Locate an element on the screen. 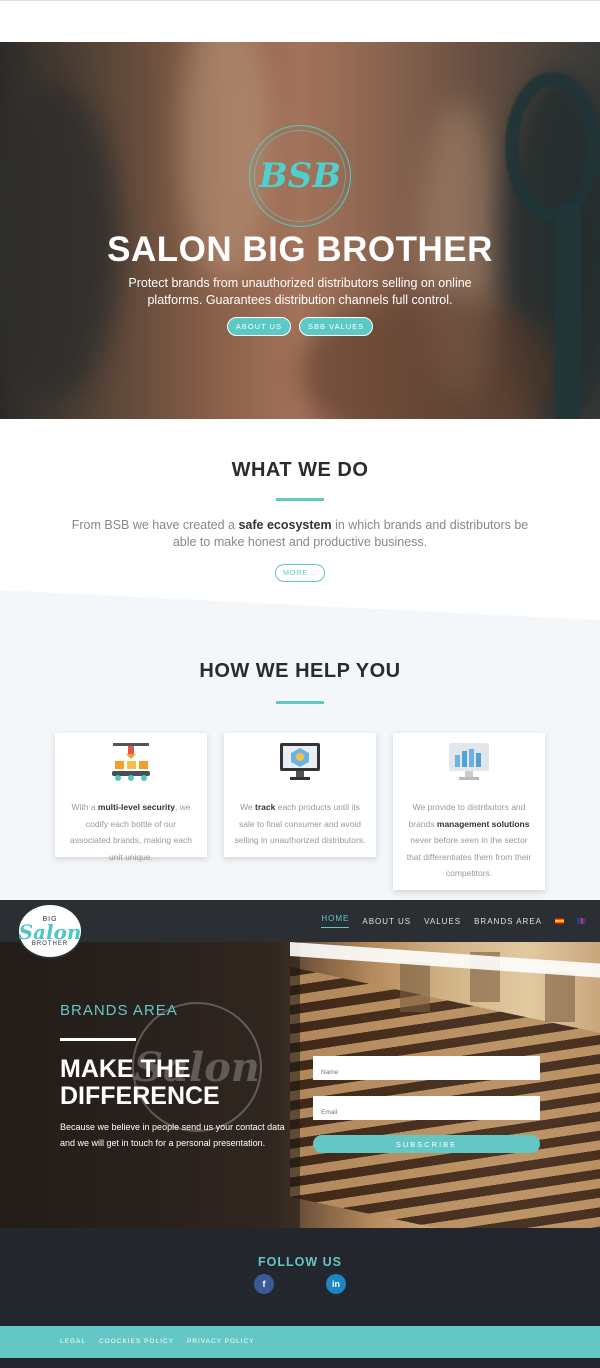 This screenshot has height=1368, width=600. bg-roofline is located at coordinates (445, 960).